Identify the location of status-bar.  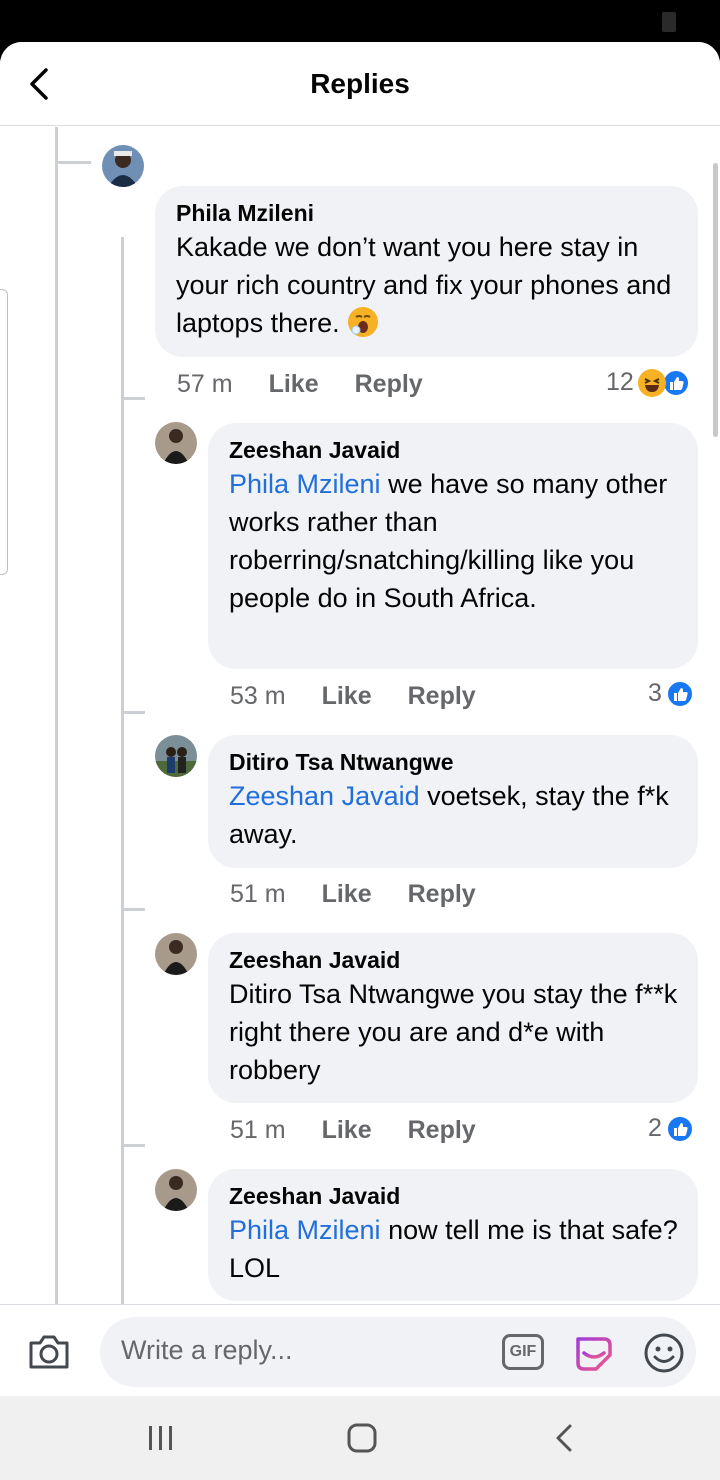
(360, 22).